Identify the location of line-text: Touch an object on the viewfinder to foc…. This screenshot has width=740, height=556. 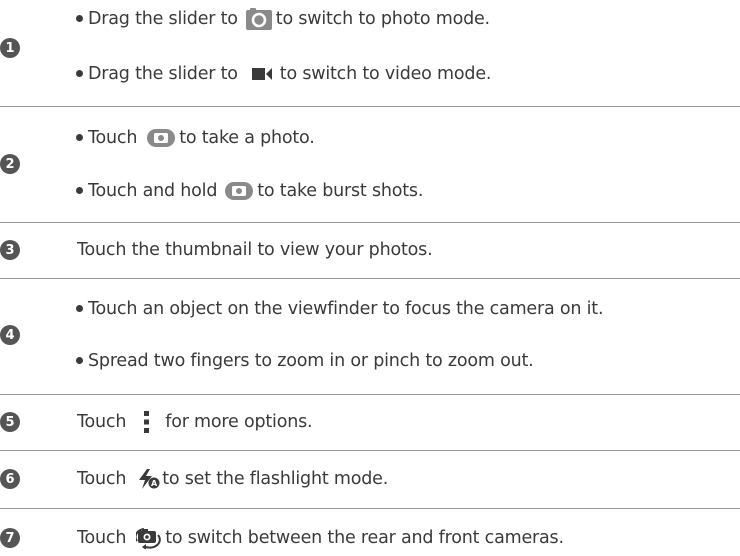
(346, 309).